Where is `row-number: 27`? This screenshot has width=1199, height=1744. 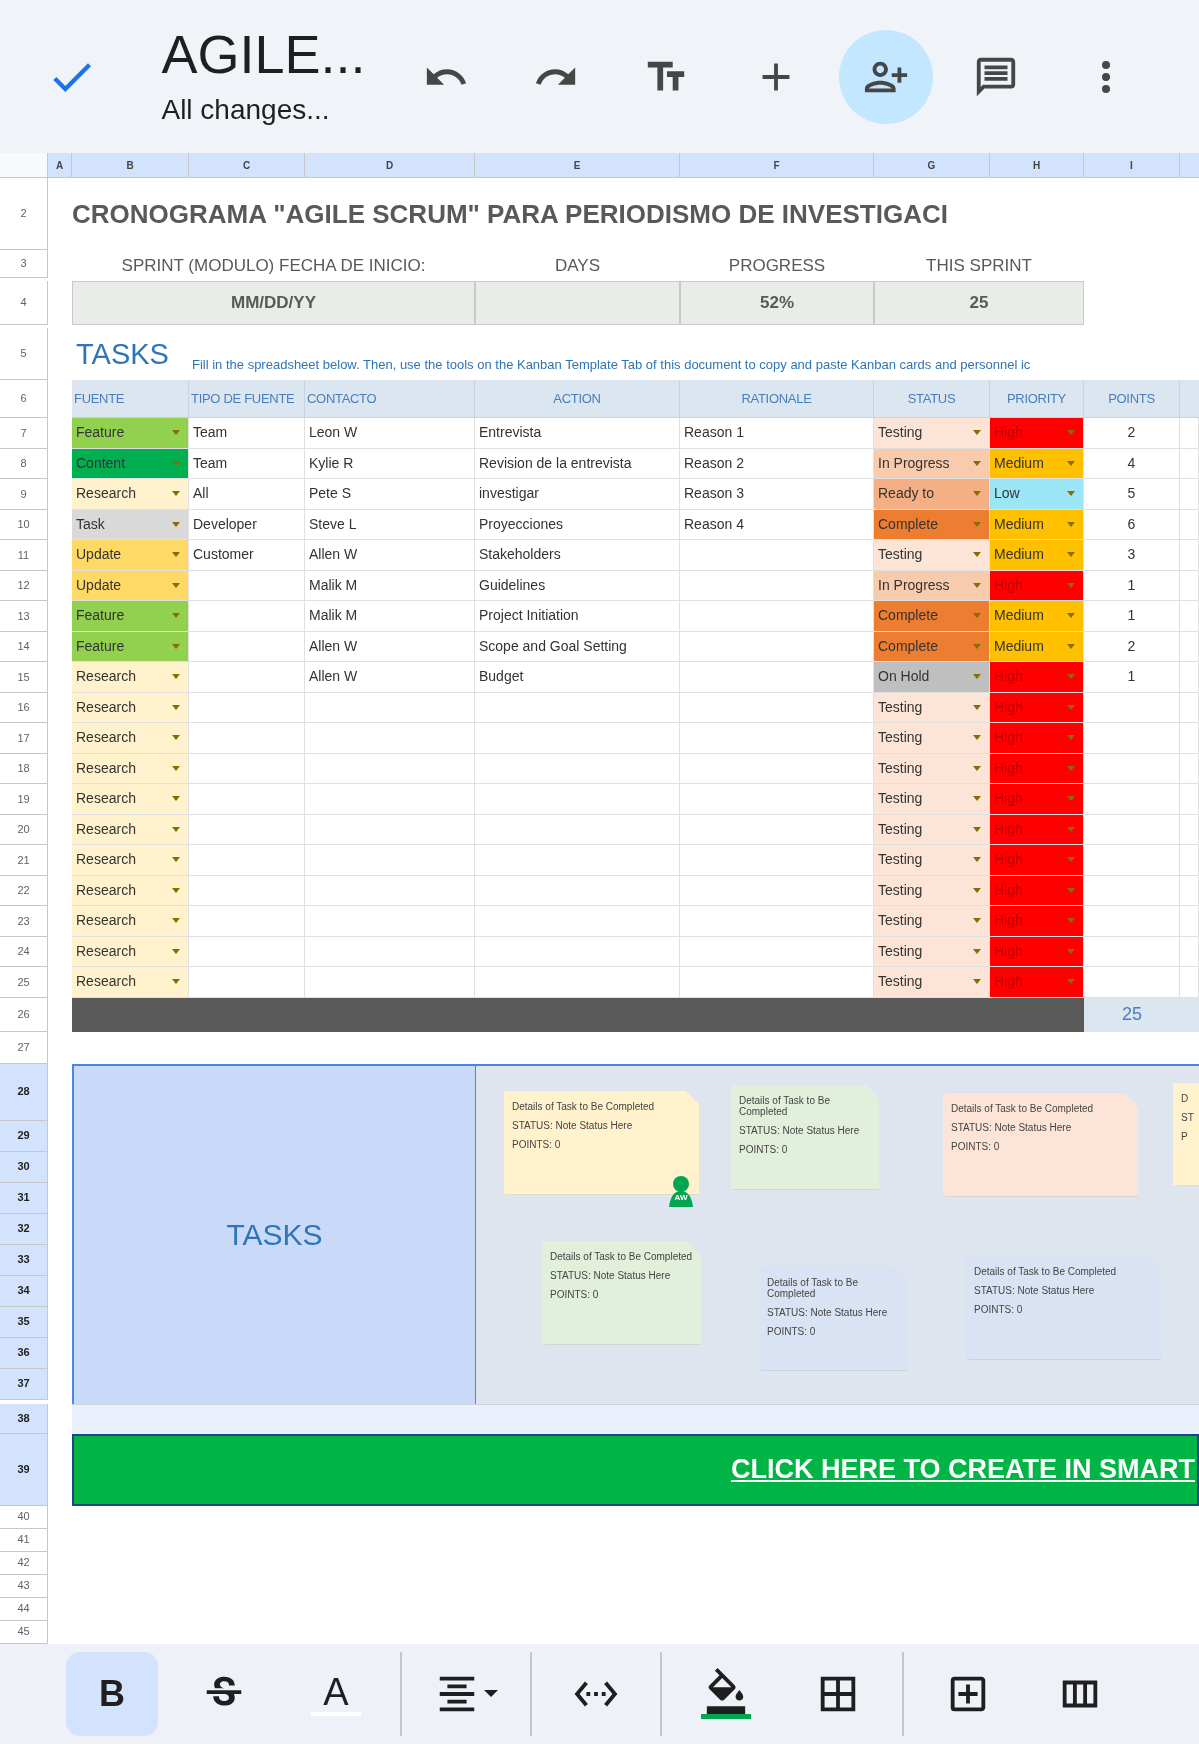 row-number: 27 is located at coordinates (23, 1047).